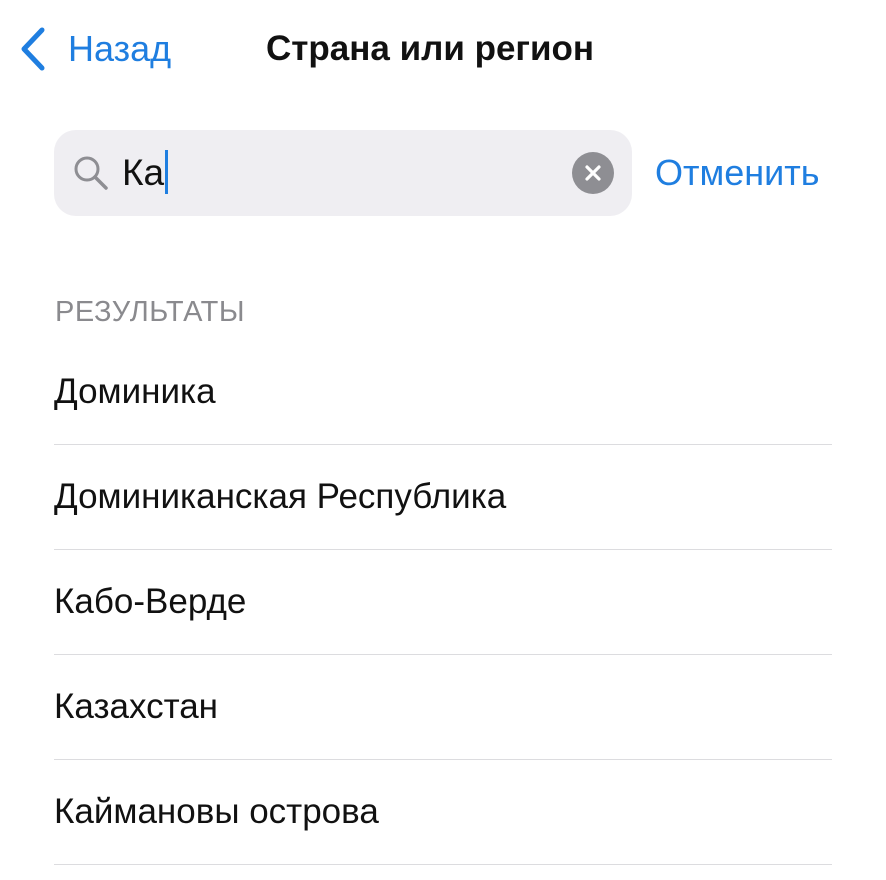 The height and width of the screenshot is (880, 886). I want to click on list-item-label: Доминика, so click(135, 391).